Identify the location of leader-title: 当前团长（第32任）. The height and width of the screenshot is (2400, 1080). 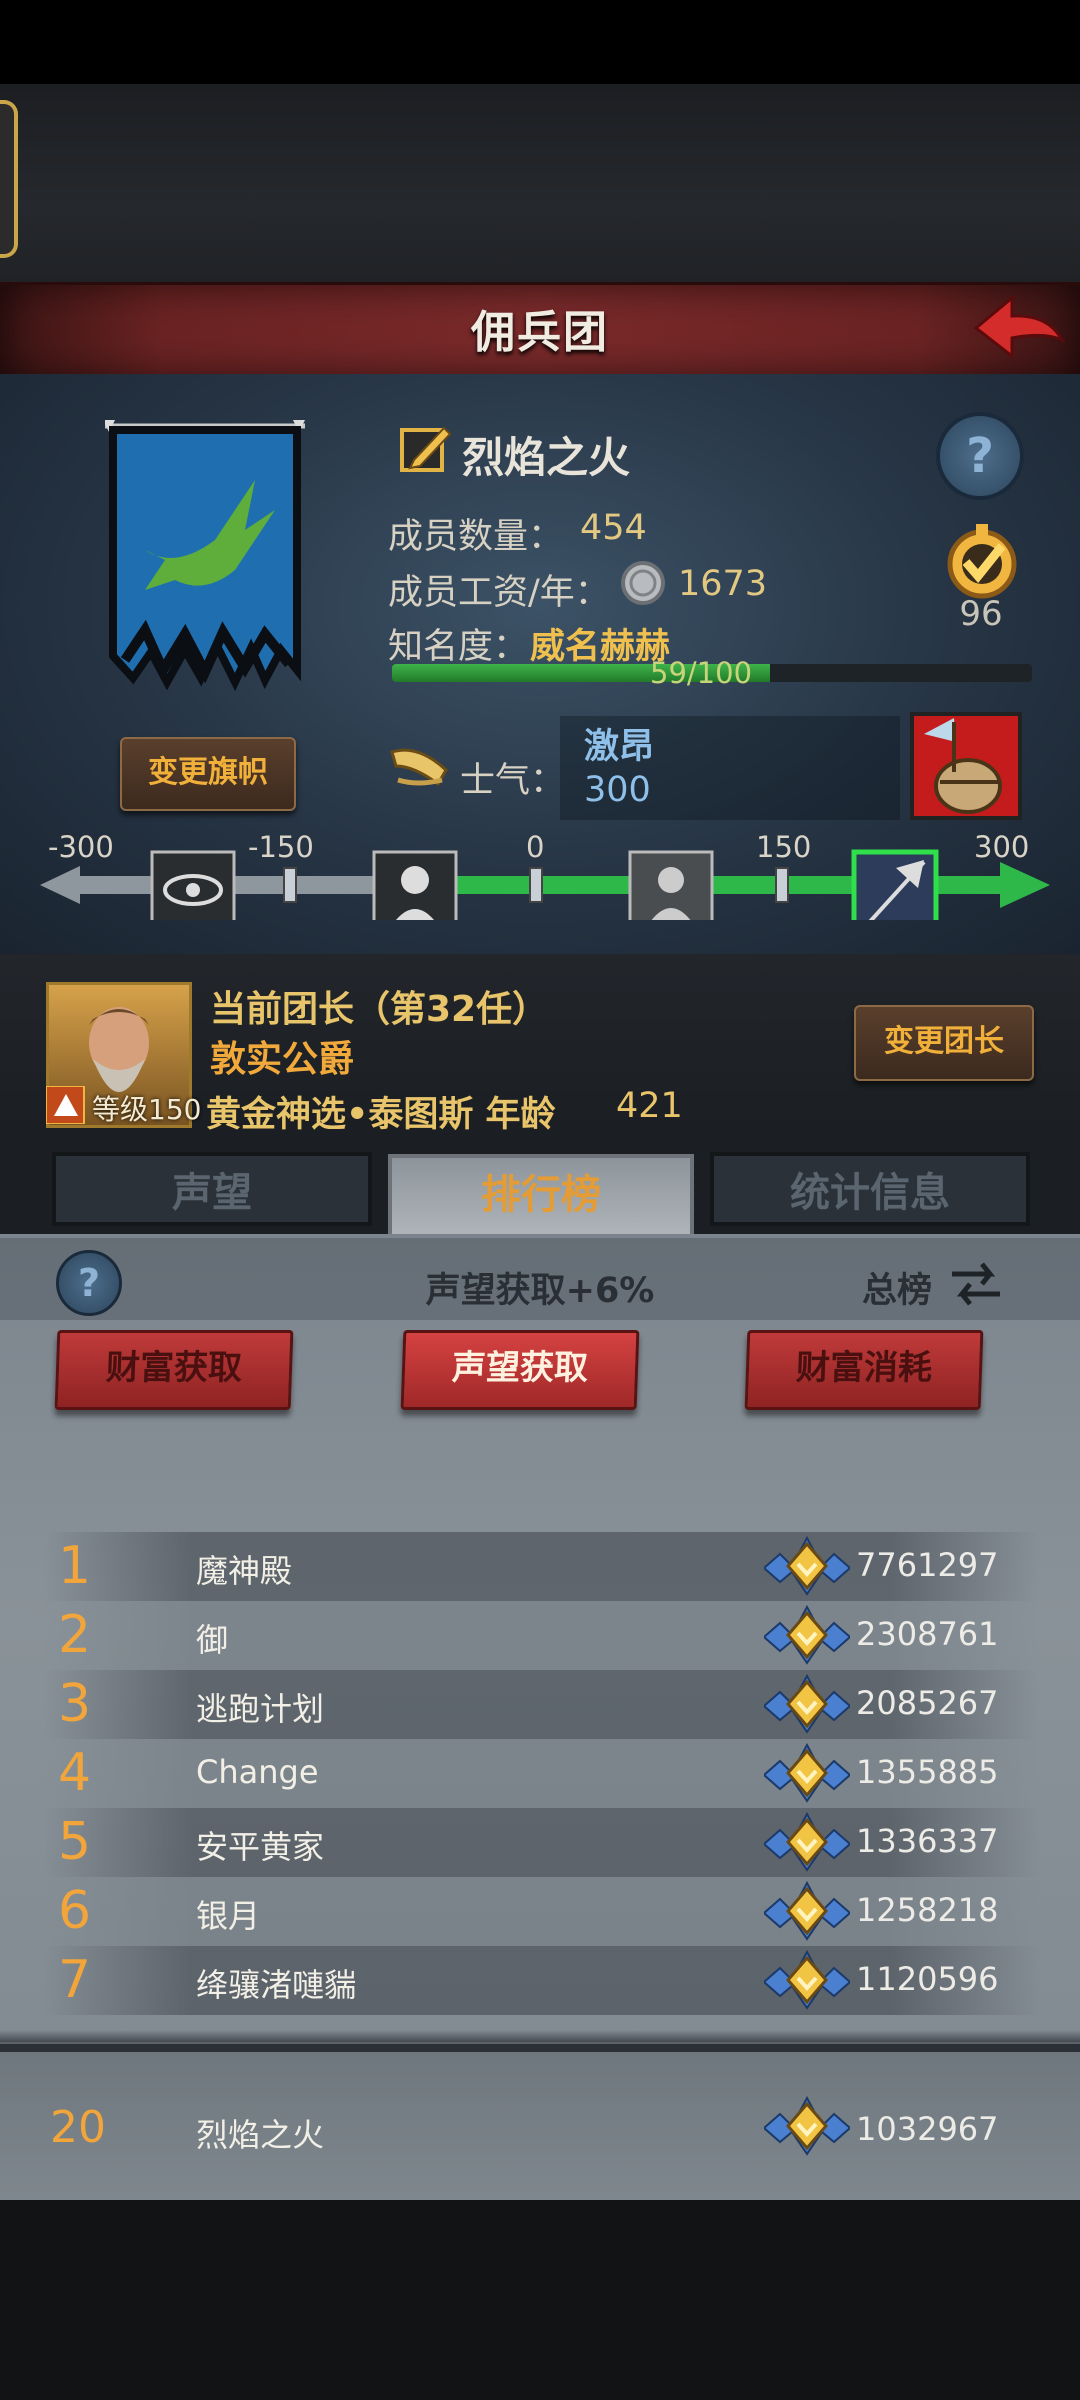
(379, 1009).